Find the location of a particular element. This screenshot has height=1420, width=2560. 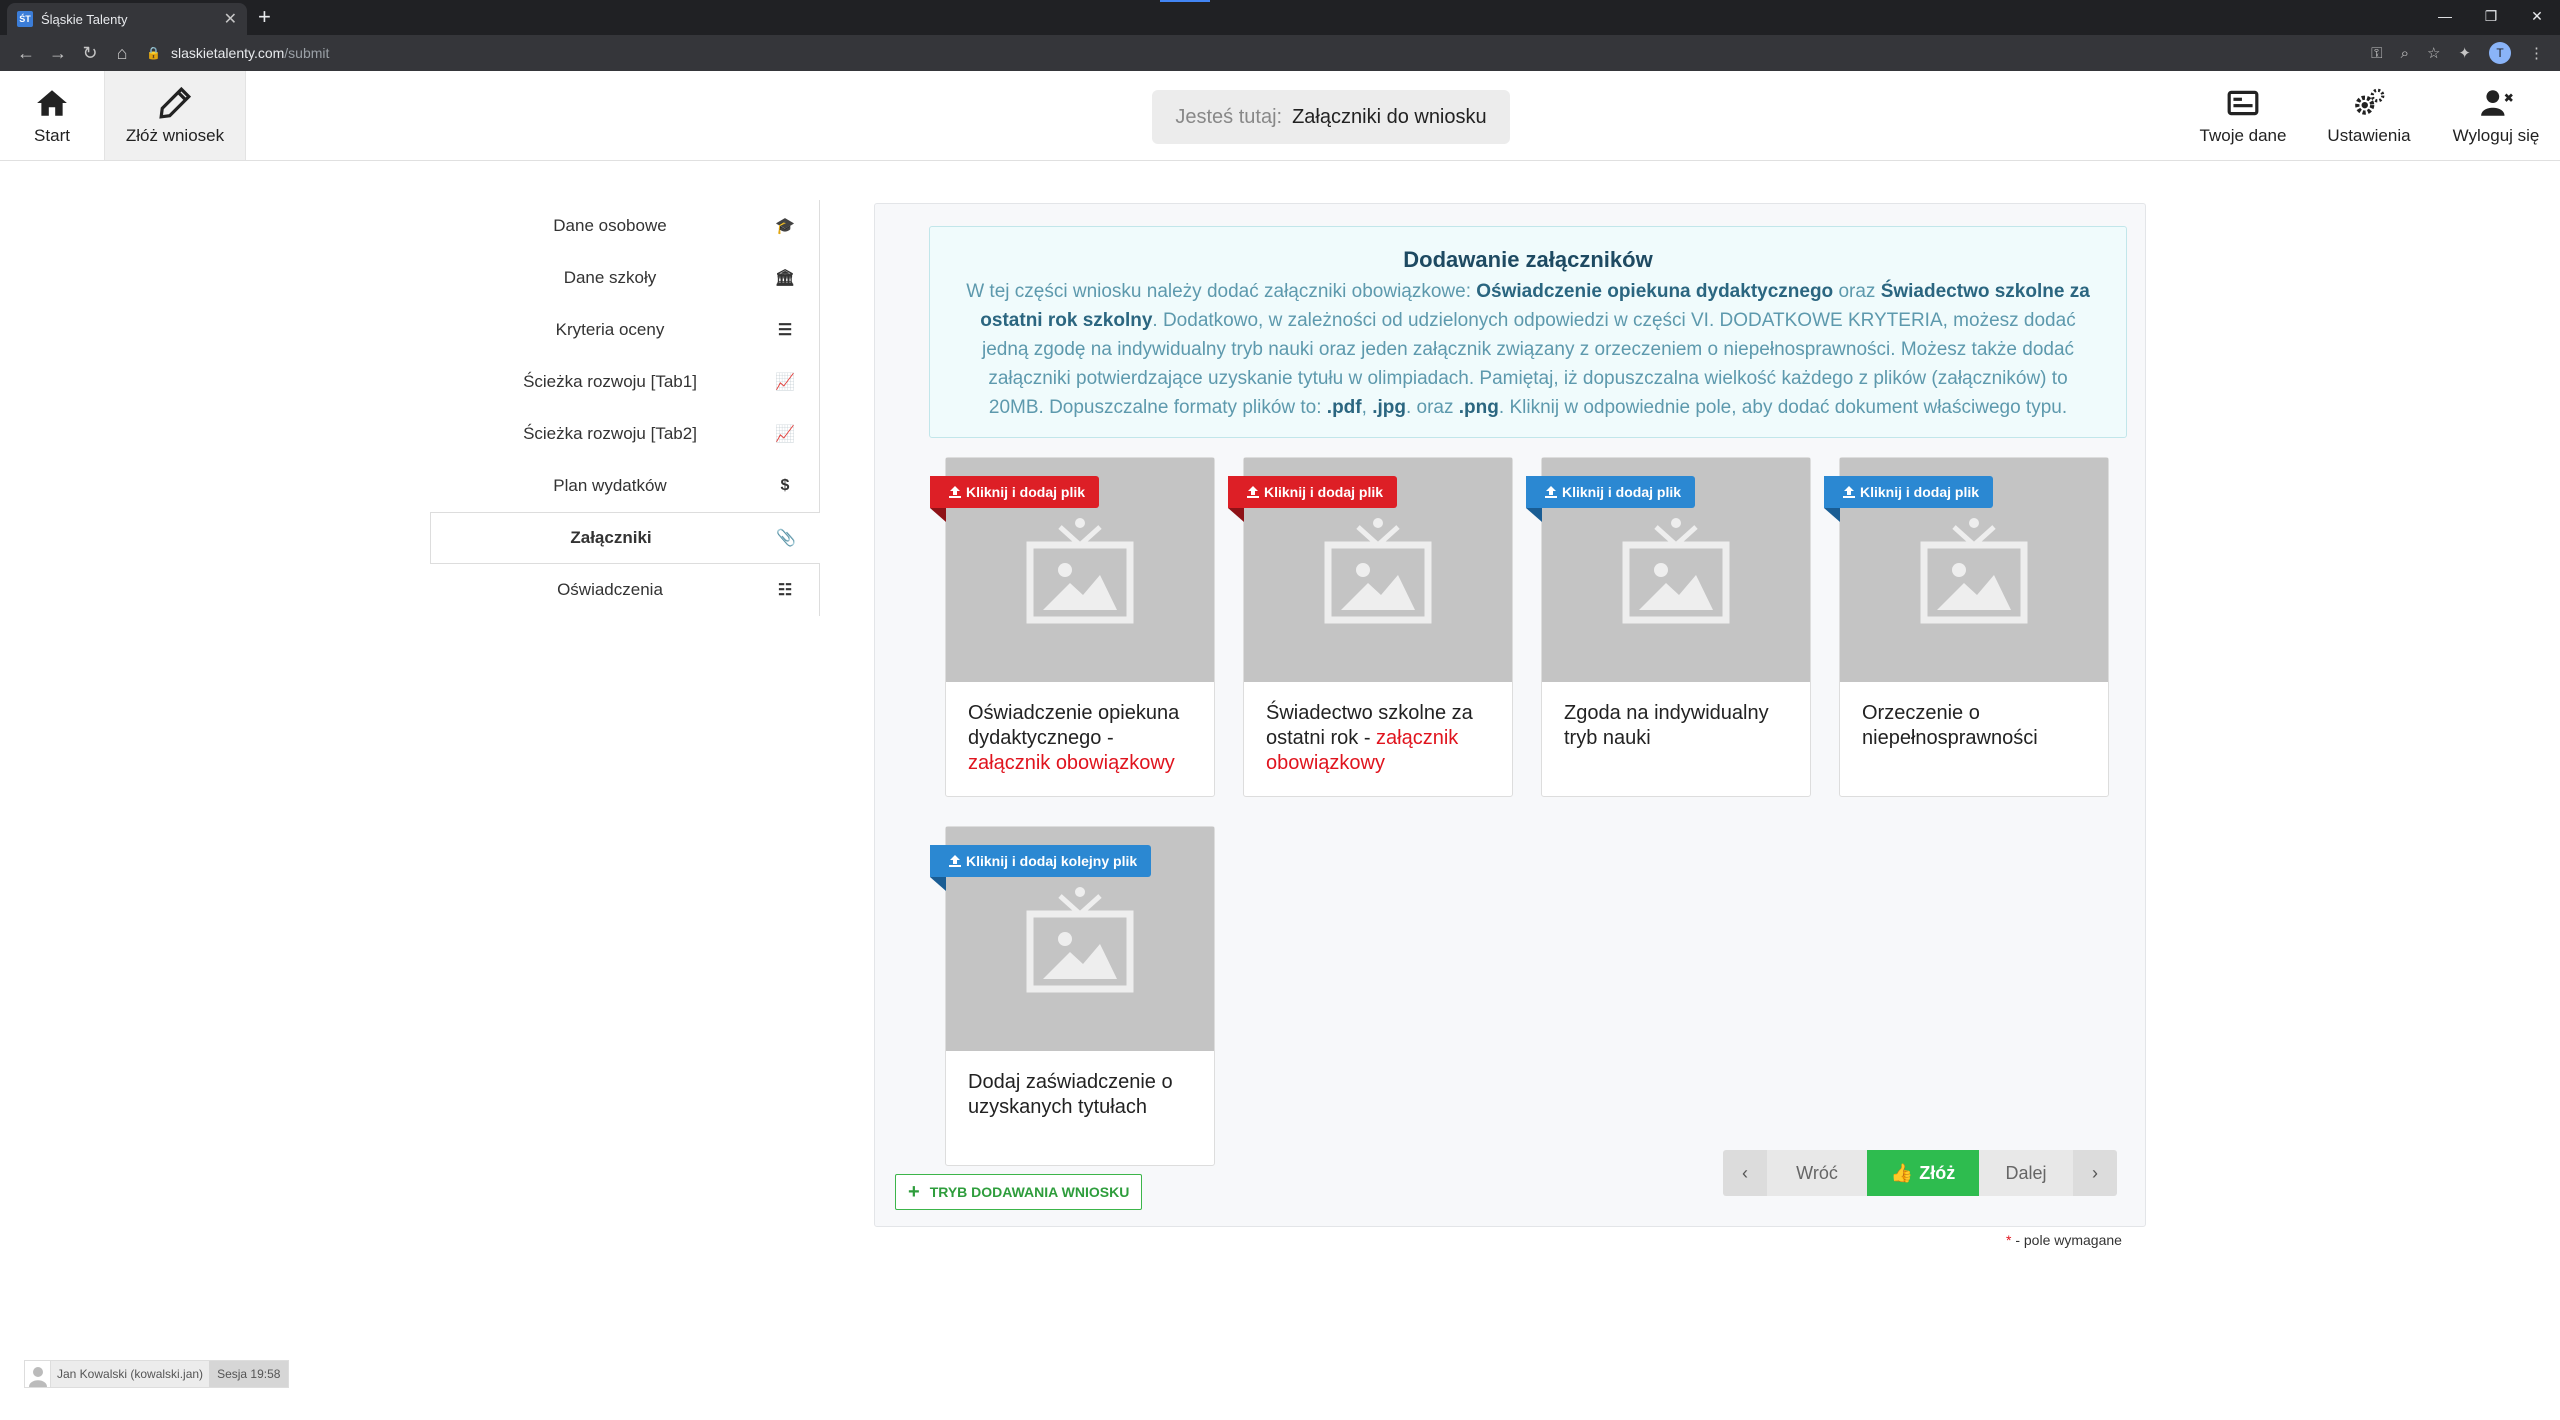

nav-logout: Wyloguj się is located at coordinates (2496, 115).